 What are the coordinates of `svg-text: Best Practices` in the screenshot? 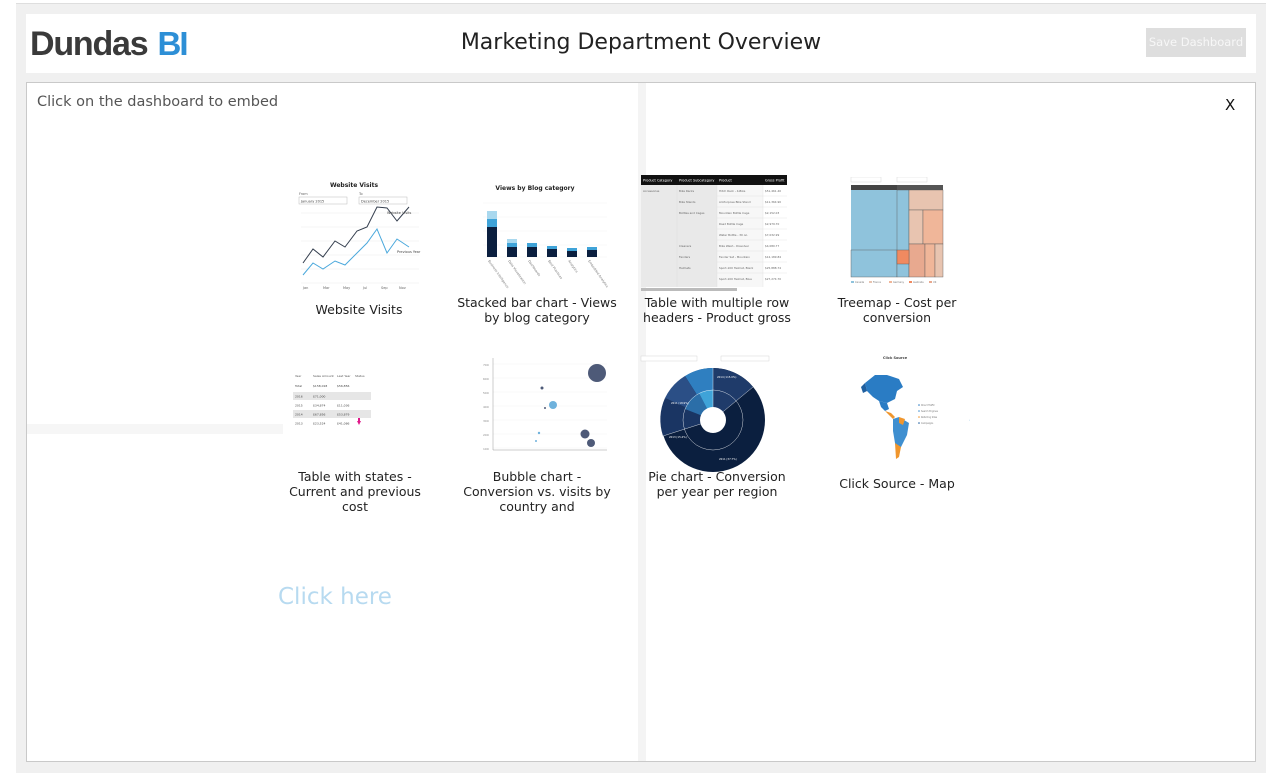 It's located at (555, 269).